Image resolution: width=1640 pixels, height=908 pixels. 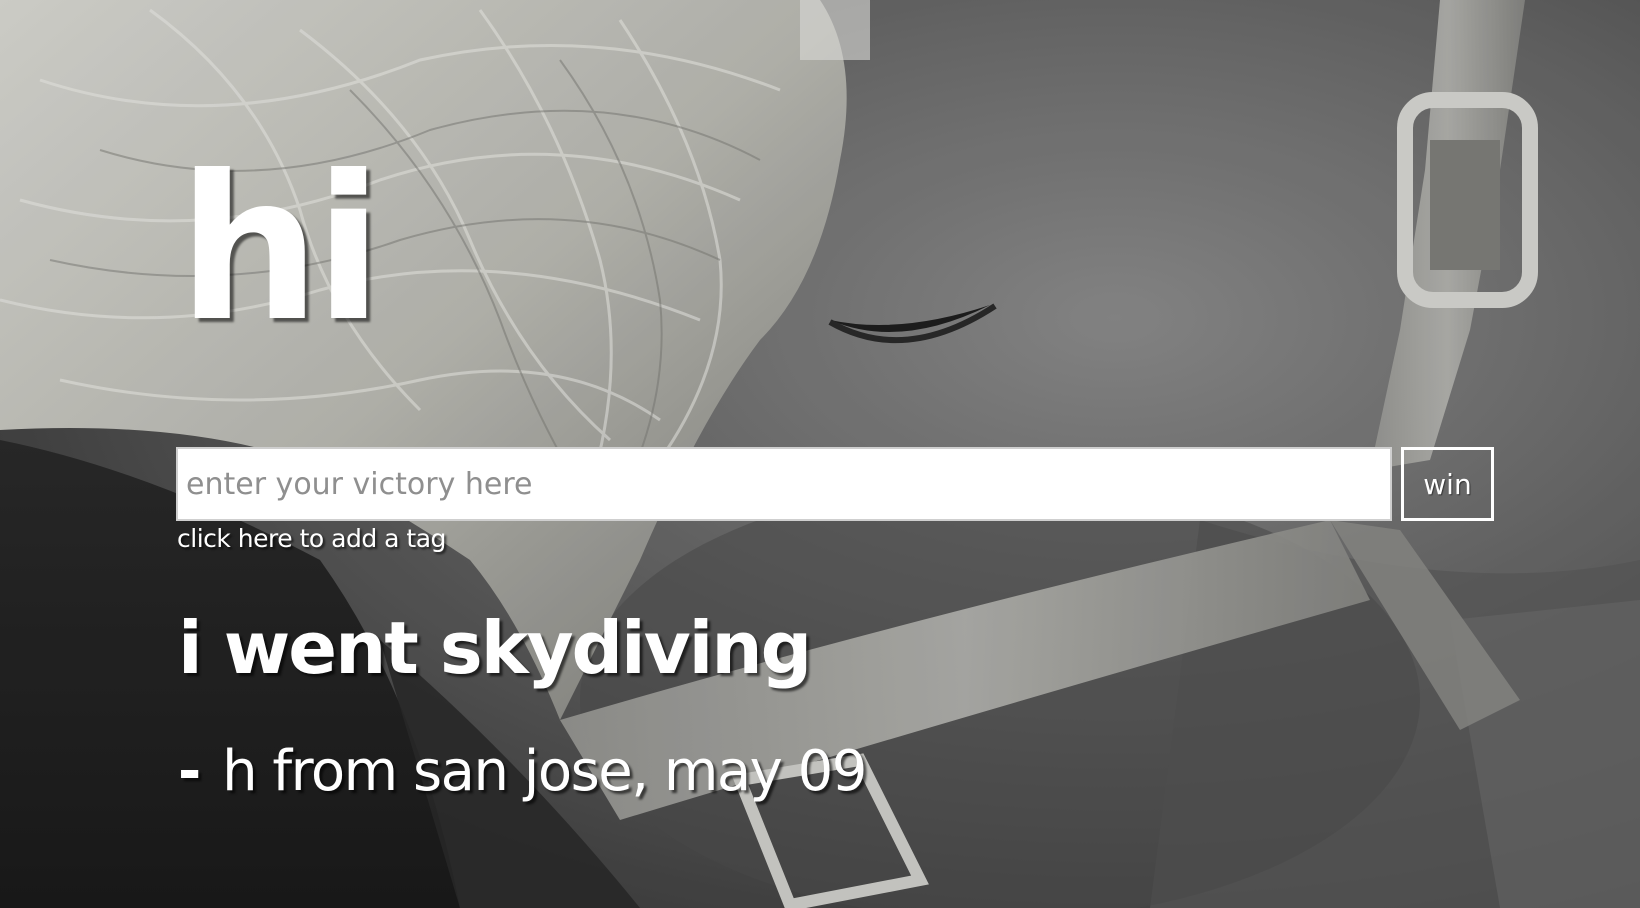 I want to click on attribution-text: h from san jose, may 09, so click(x=544, y=771).